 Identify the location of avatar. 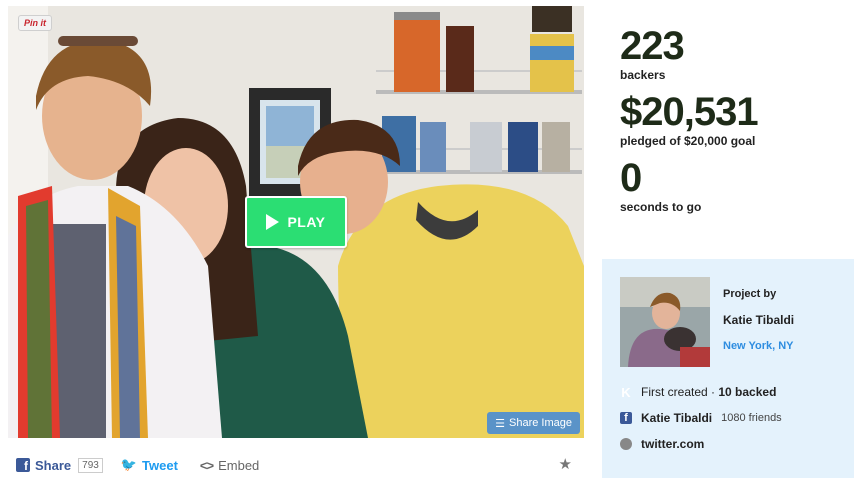
(665, 322).